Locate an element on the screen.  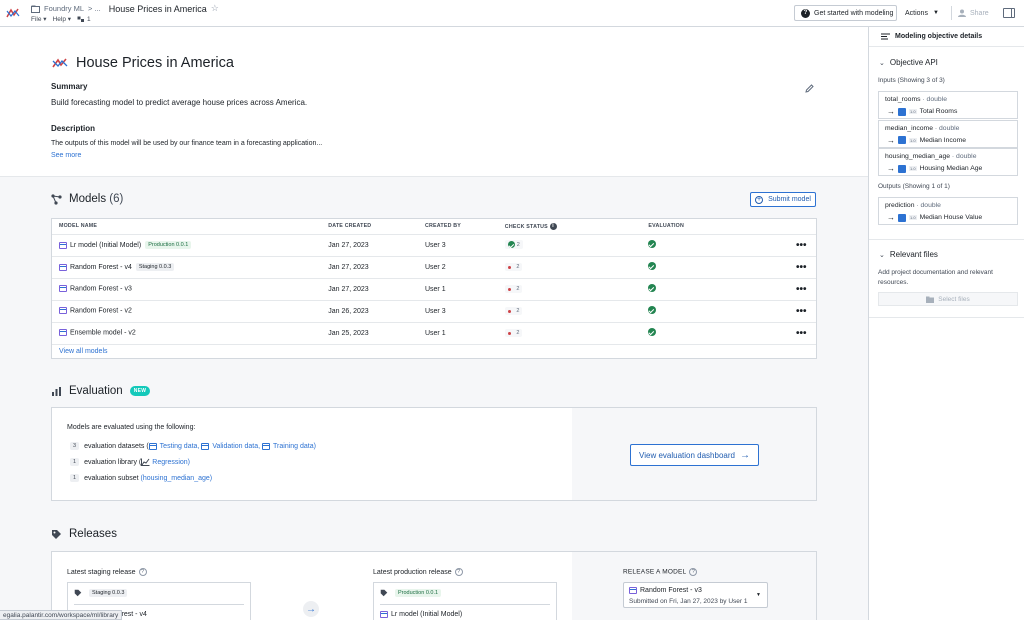
date-cell: Jan 27, 2023 is located at coordinates (376, 245).